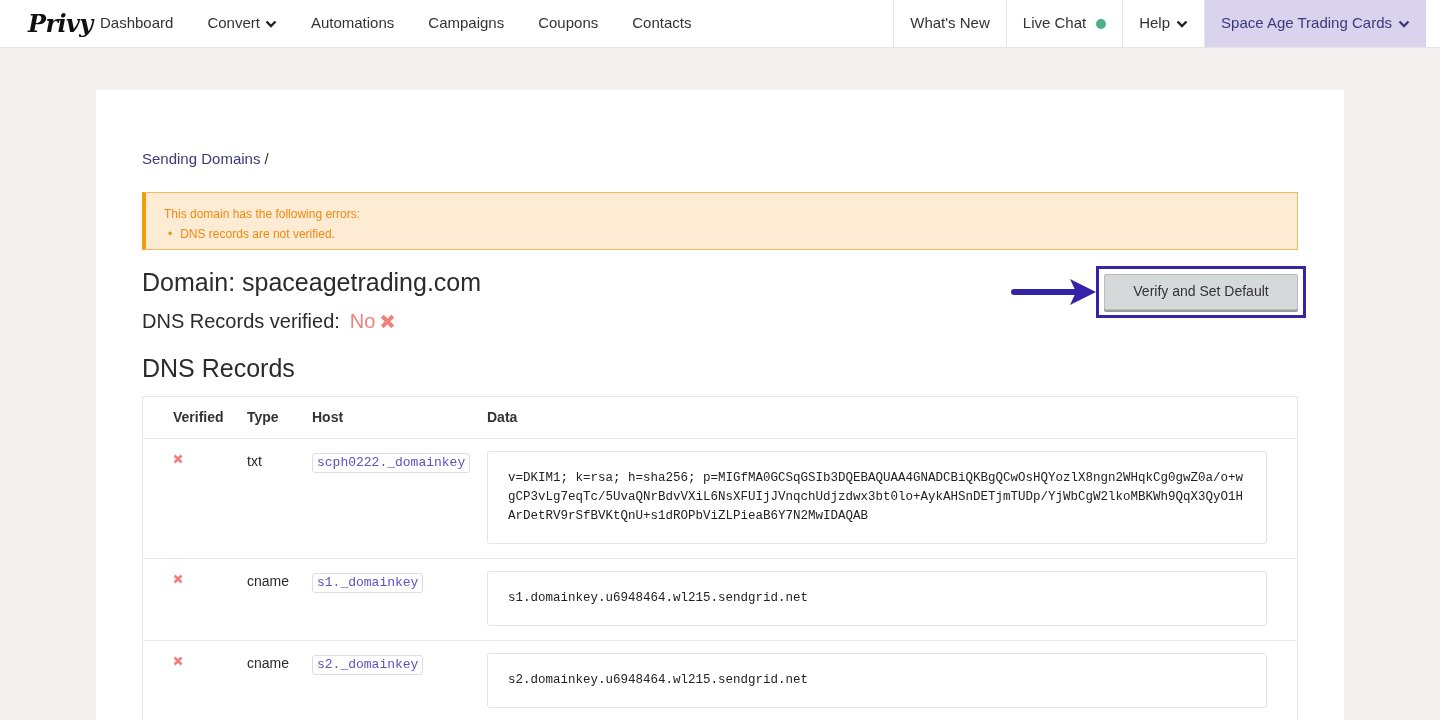  Describe the element at coordinates (242, 23) in the screenshot. I see `nav-link: Convert` at that location.